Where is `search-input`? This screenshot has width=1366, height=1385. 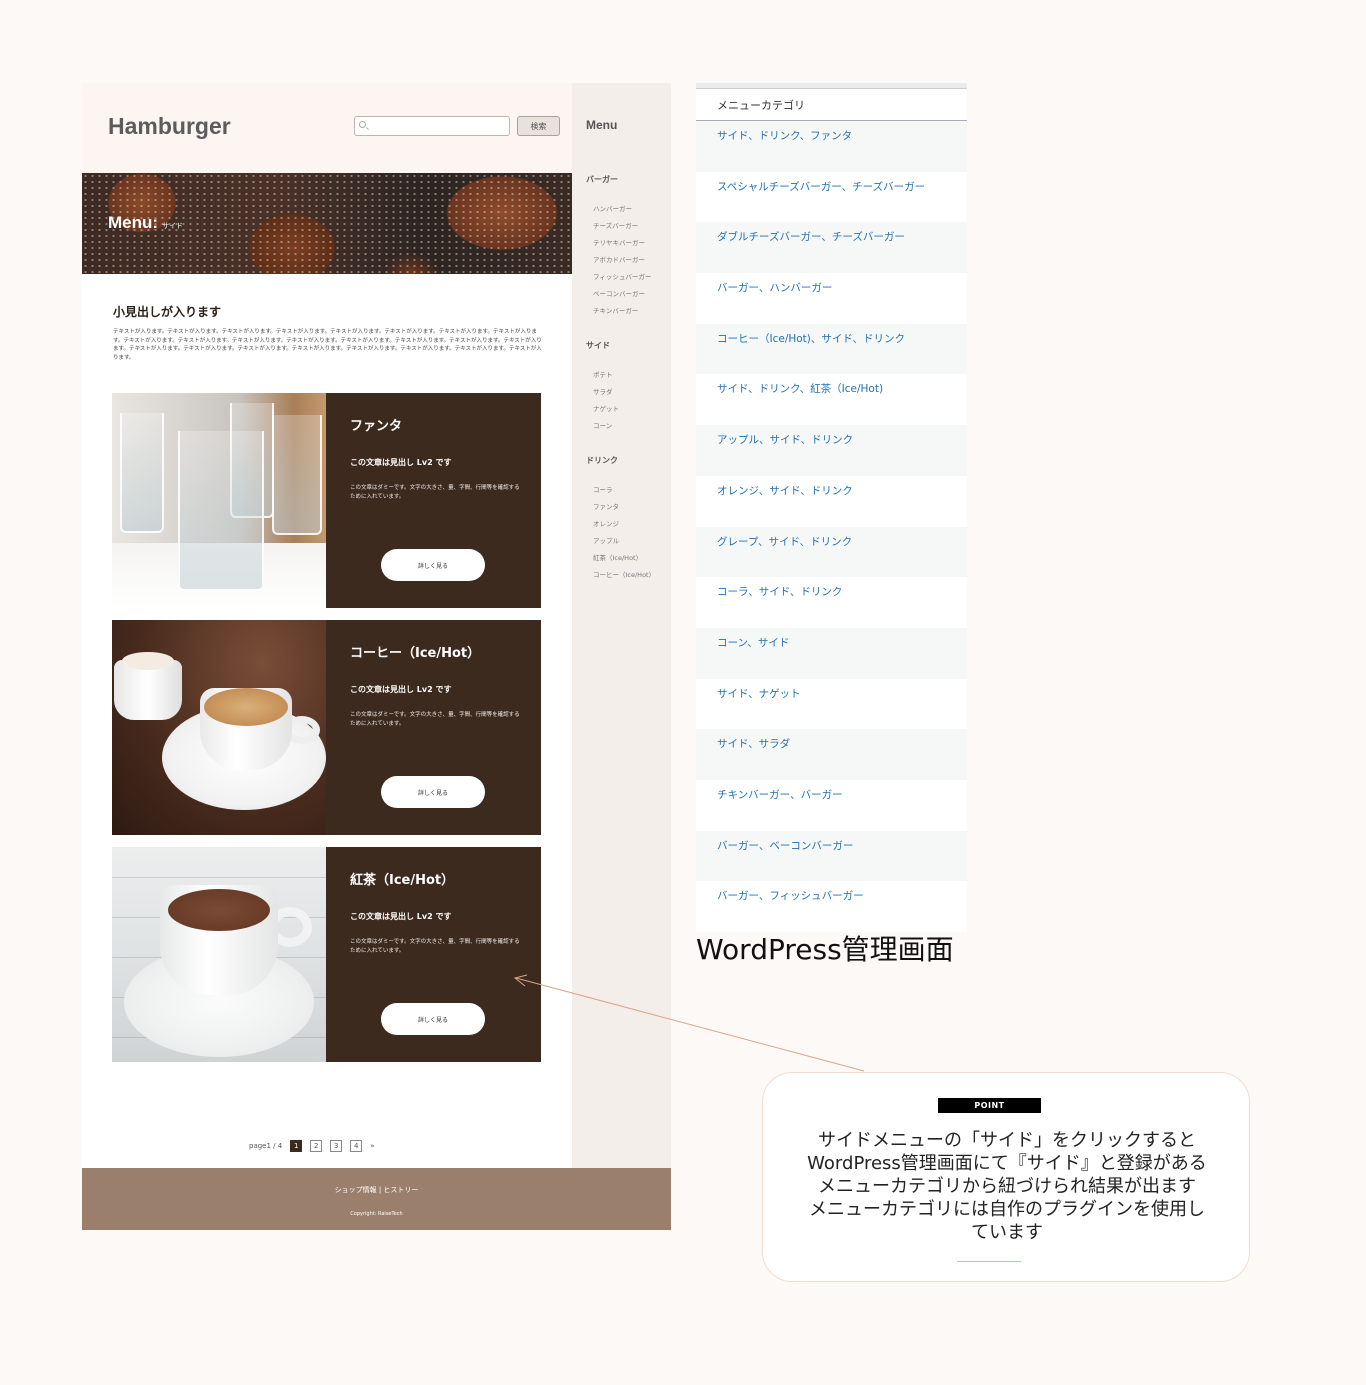
search-input is located at coordinates (439, 126).